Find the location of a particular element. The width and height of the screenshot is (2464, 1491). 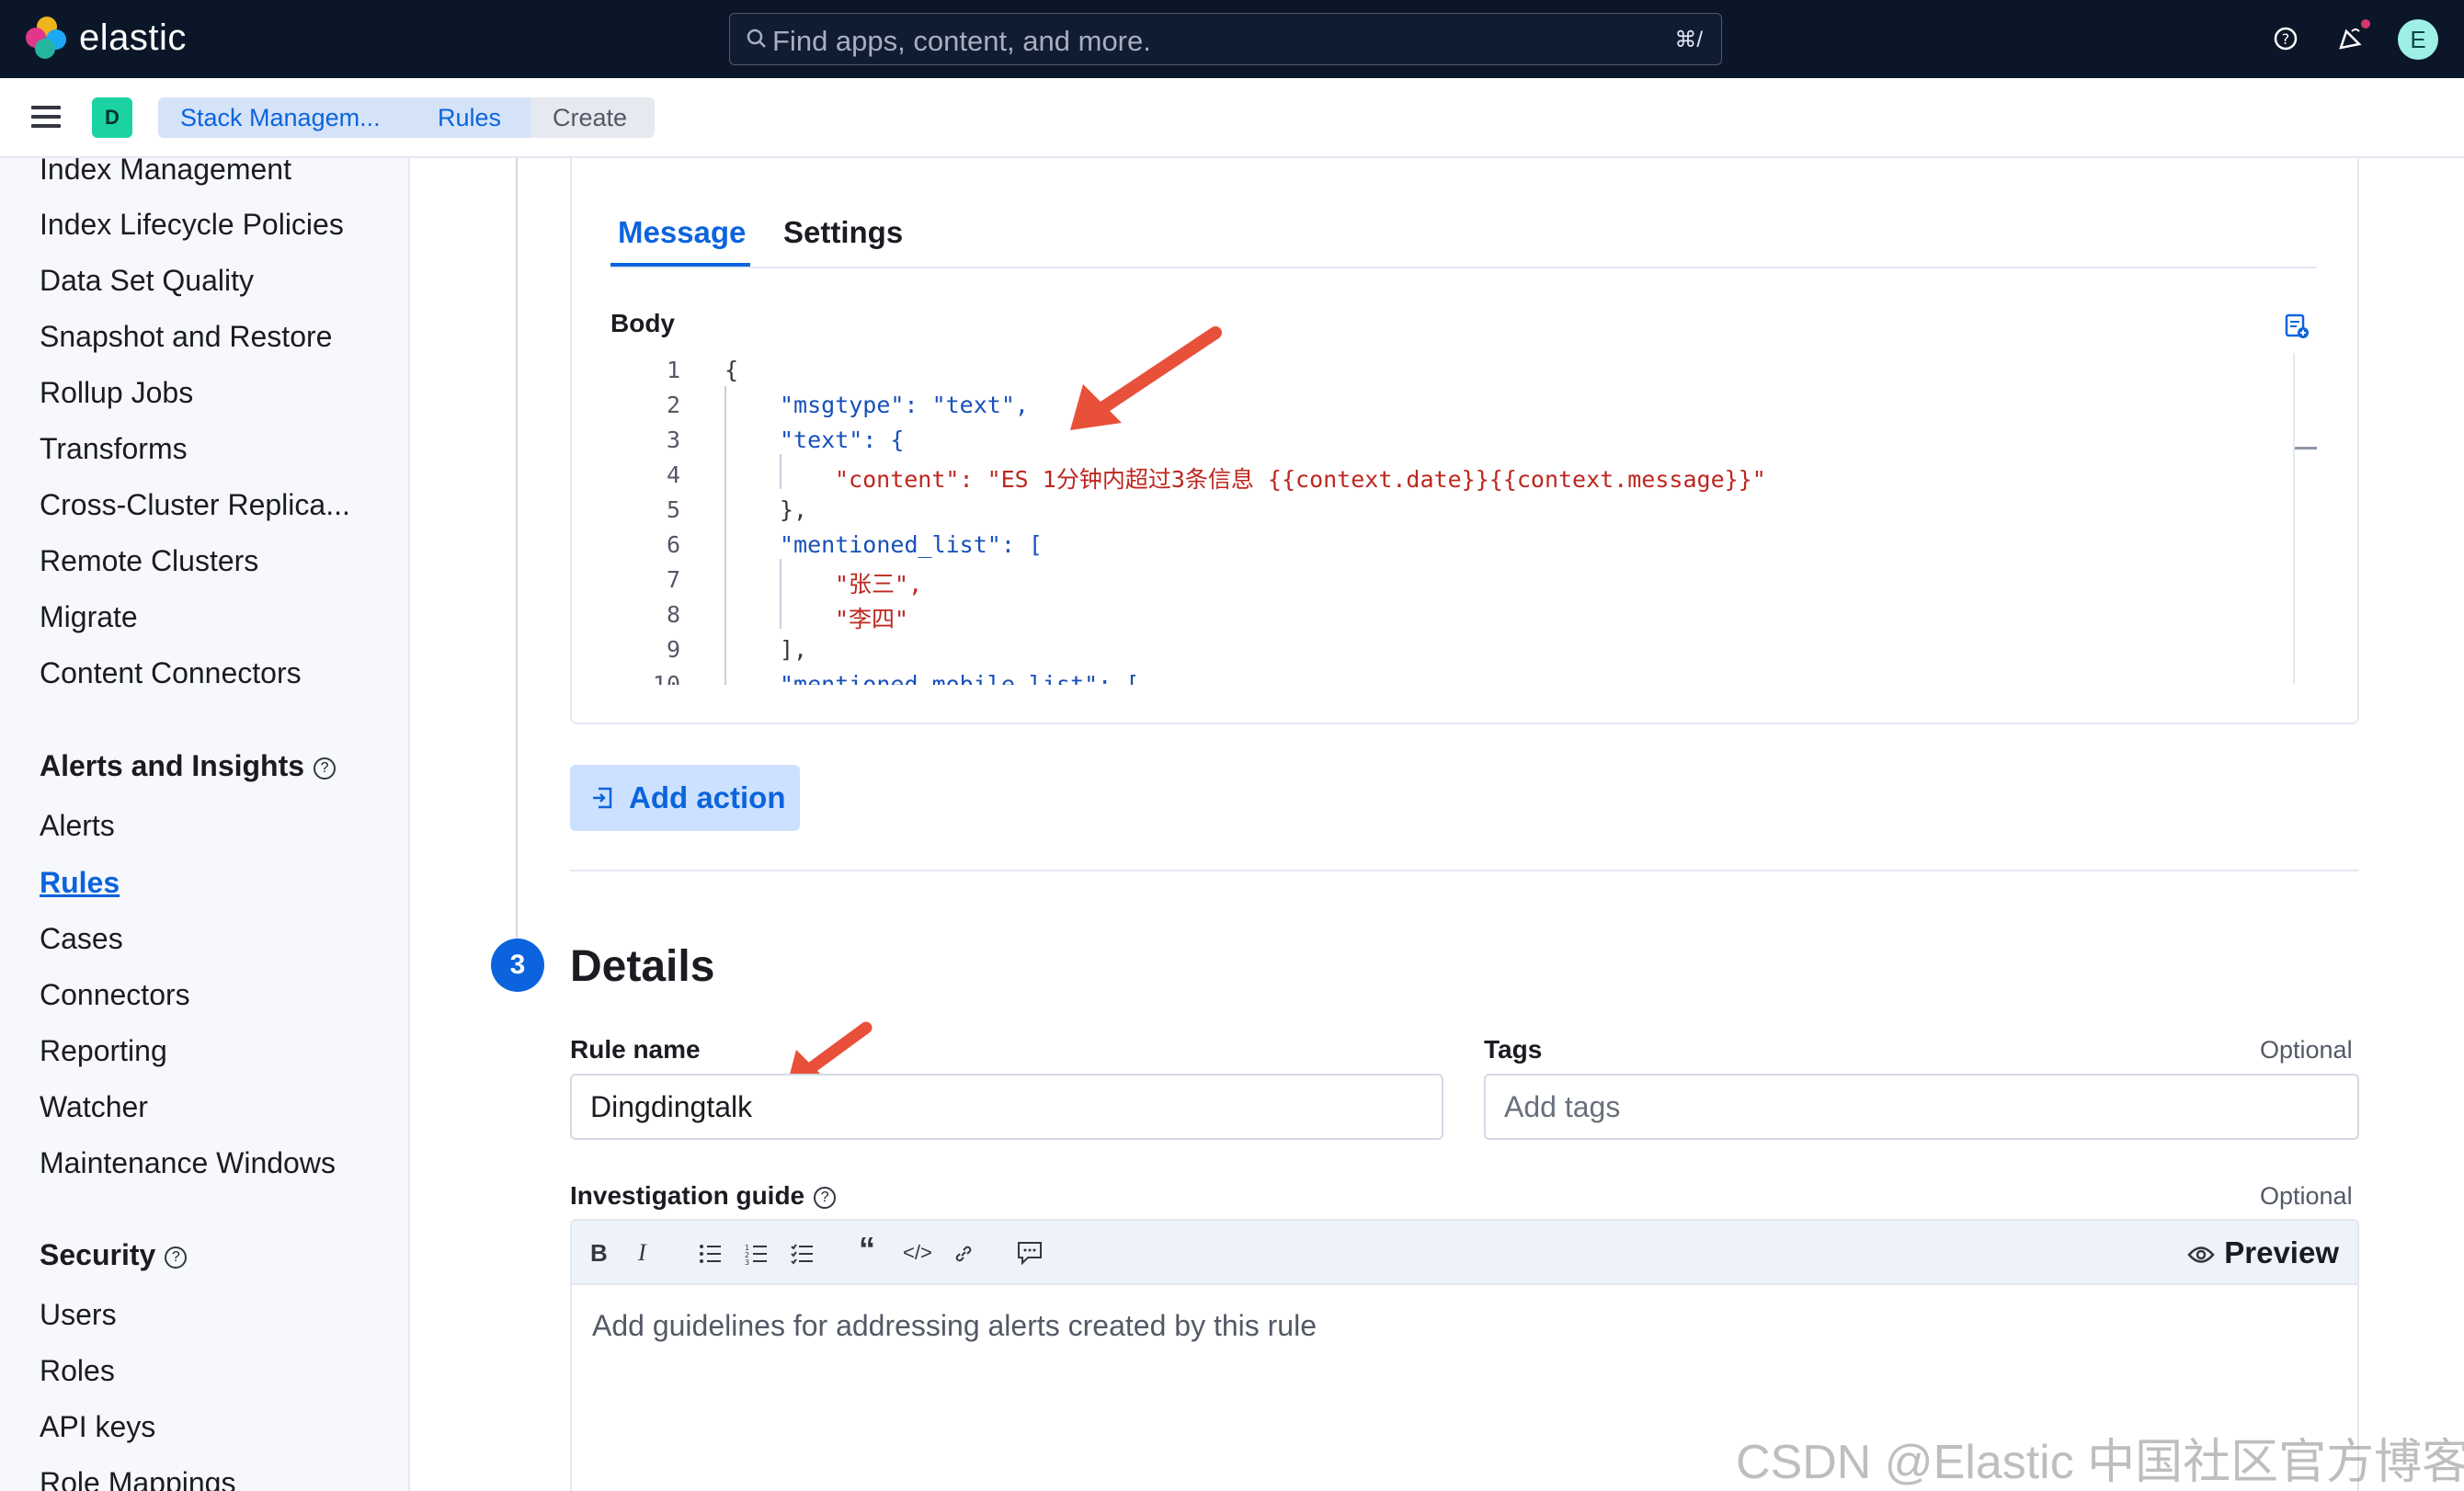

breadcrumb: Stack Managem... Rules Create is located at coordinates (406, 118).